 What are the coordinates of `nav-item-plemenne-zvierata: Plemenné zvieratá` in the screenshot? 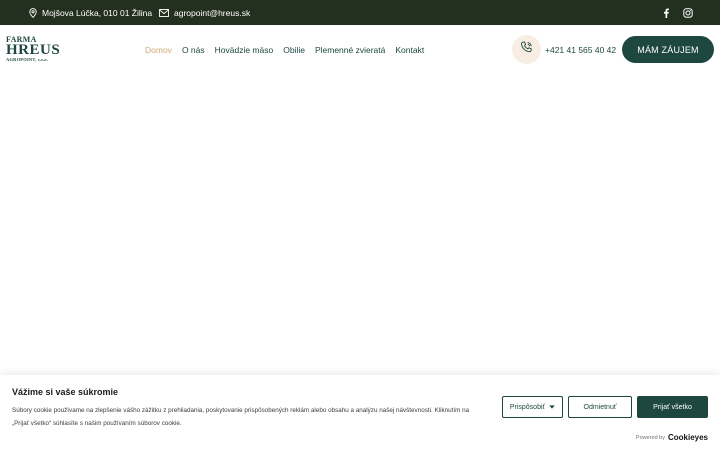 It's located at (350, 50).